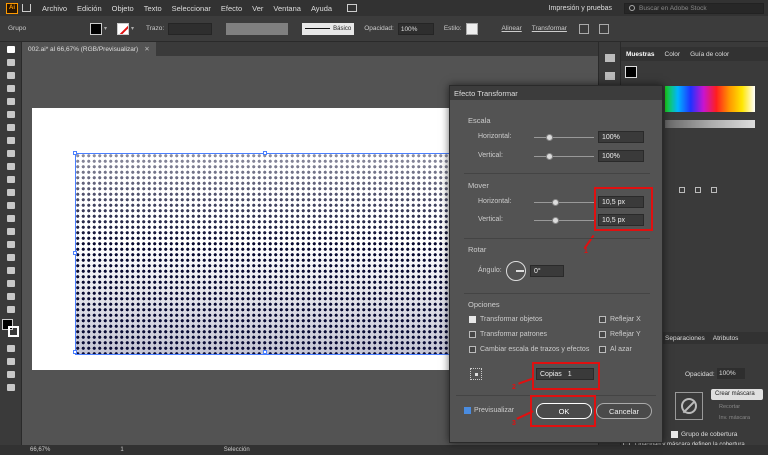 The width and height of the screenshot is (768, 455). Describe the element at coordinates (602, 319) in the screenshot. I see `reflect-x-checkbox` at that location.